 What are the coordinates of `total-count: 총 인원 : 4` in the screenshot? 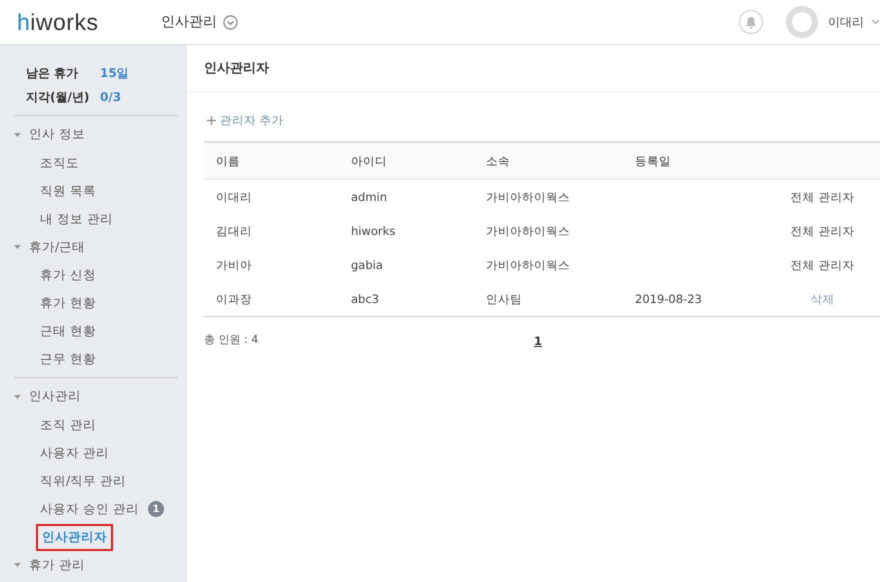 It's located at (232, 339).